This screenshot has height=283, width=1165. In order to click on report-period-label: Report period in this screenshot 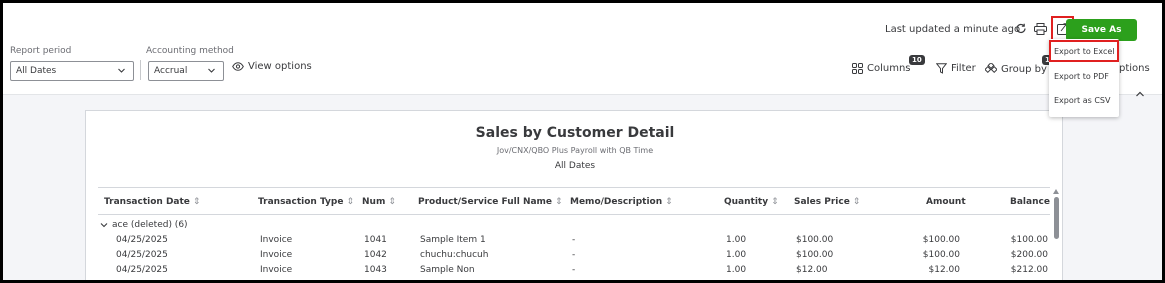, I will do `click(41, 51)`.